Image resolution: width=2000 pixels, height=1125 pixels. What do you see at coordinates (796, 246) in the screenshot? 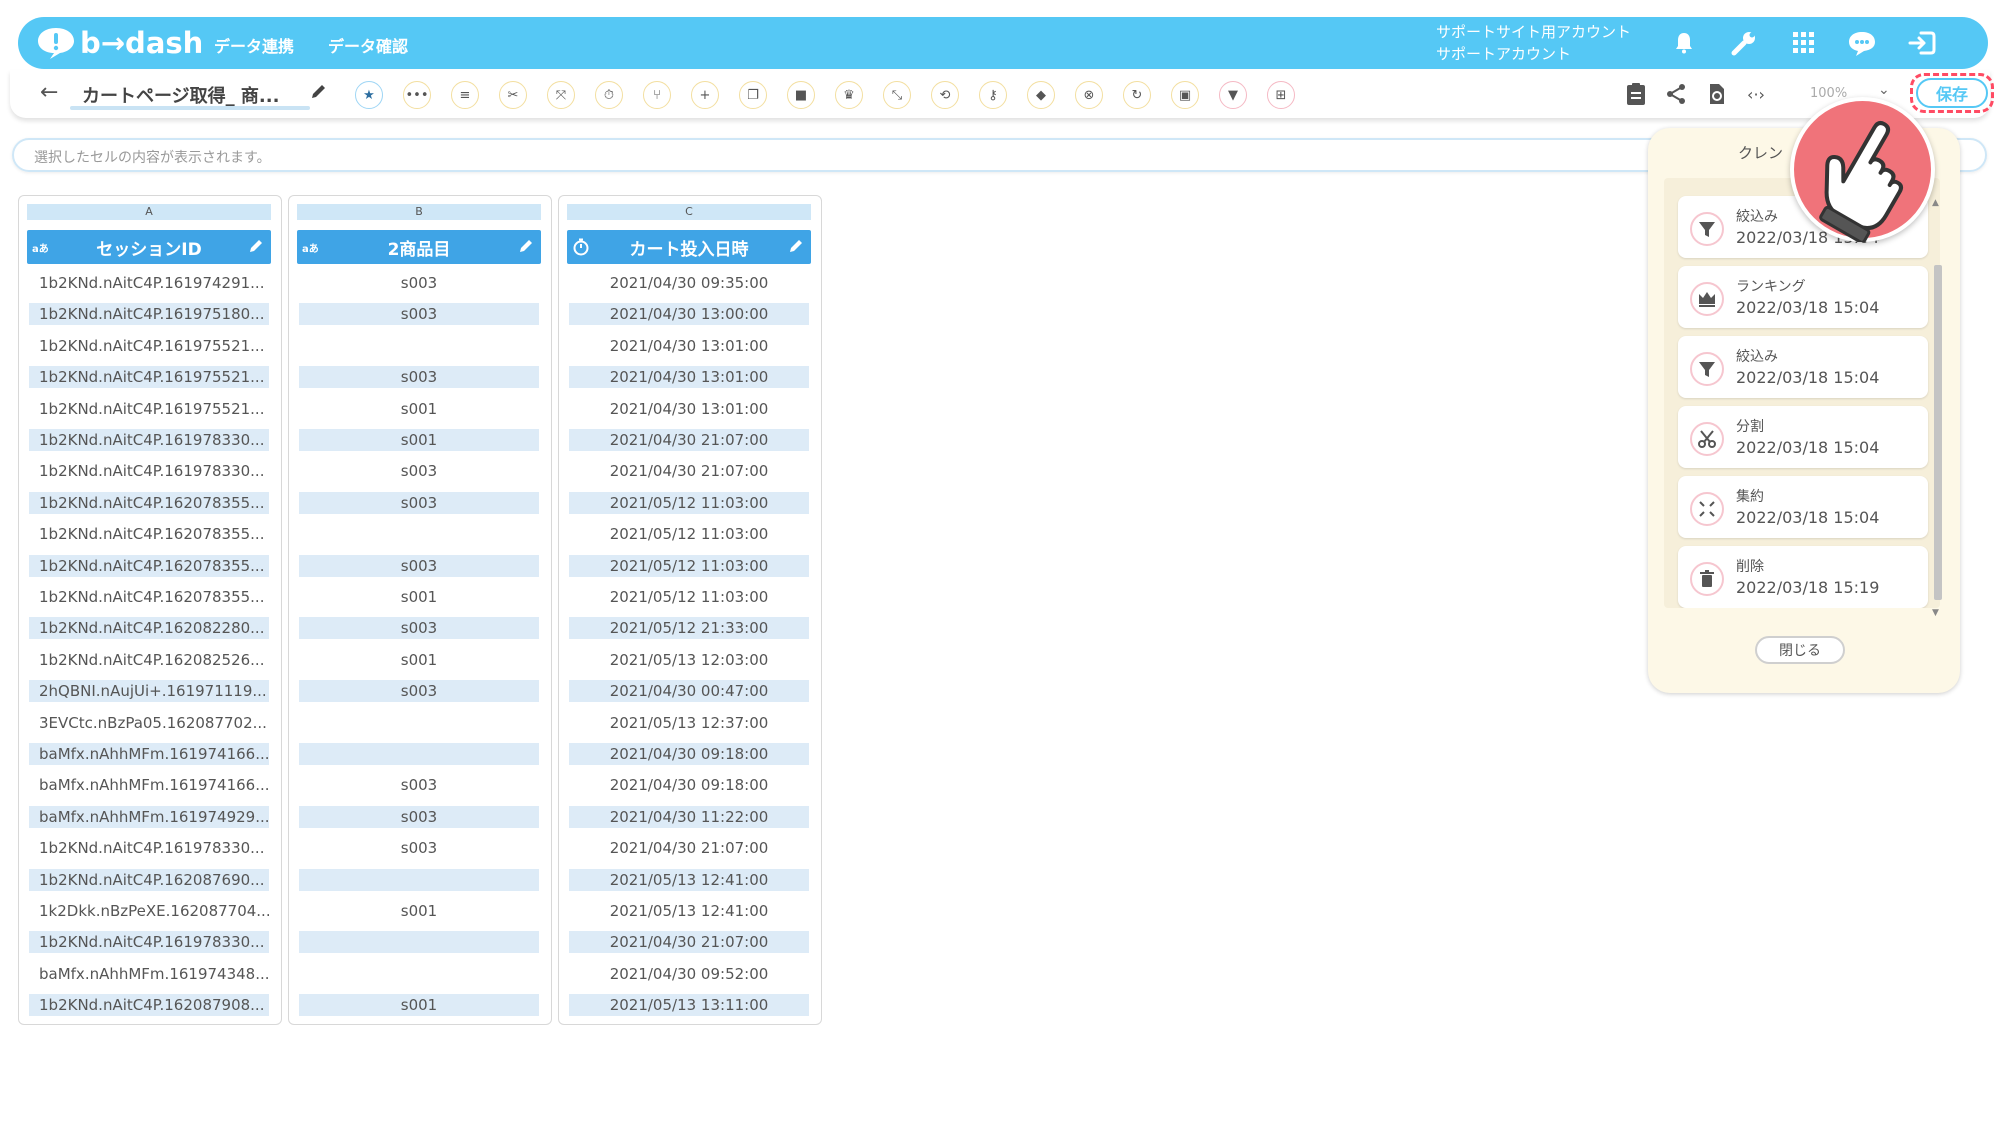
I see `edit-column-icon` at bounding box center [796, 246].